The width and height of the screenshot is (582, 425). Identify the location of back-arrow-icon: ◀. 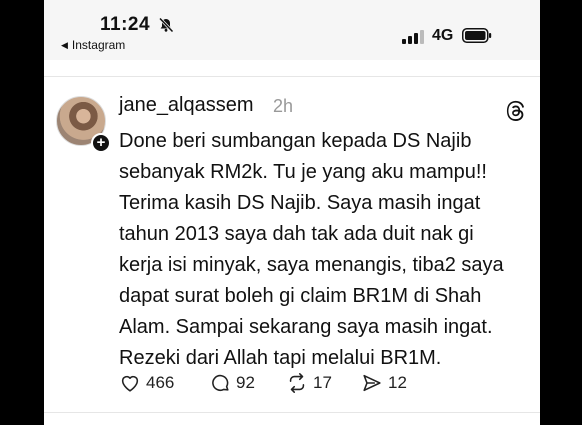
(64, 44).